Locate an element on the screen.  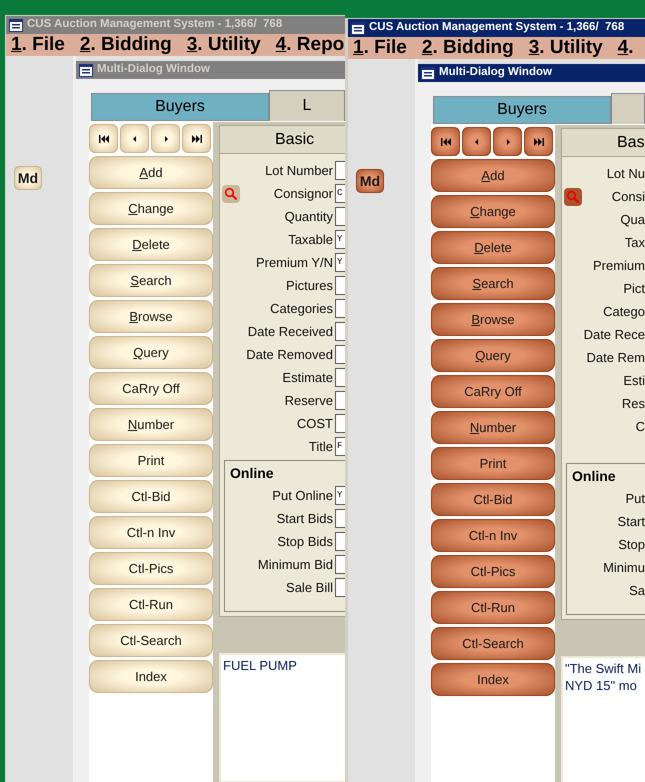
notes-text: "The Swift Mi is located at coordinates (603, 668).